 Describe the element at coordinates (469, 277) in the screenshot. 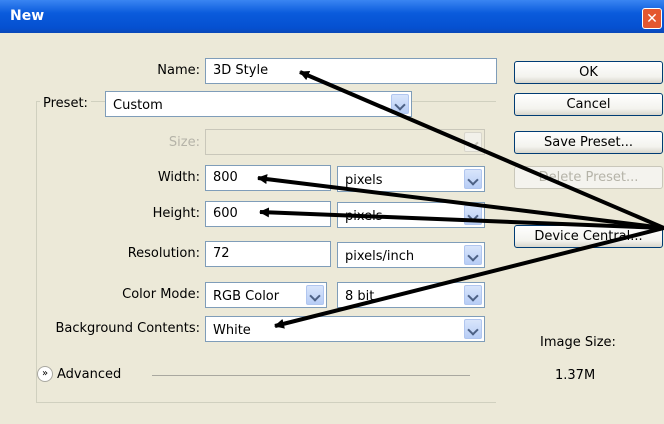

I see `arrow-to-background` at that location.